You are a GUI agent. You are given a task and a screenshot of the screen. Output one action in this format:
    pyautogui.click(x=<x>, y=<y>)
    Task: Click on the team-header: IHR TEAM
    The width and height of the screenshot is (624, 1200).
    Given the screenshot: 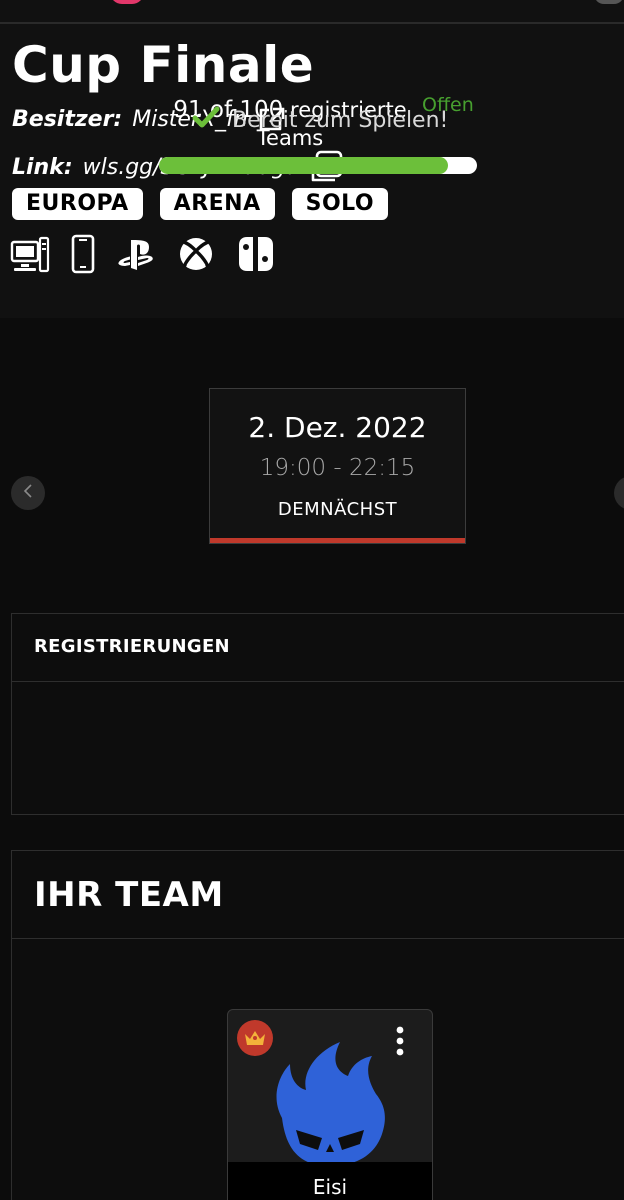 What is the action you would take?
    pyautogui.click(x=318, y=895)
    